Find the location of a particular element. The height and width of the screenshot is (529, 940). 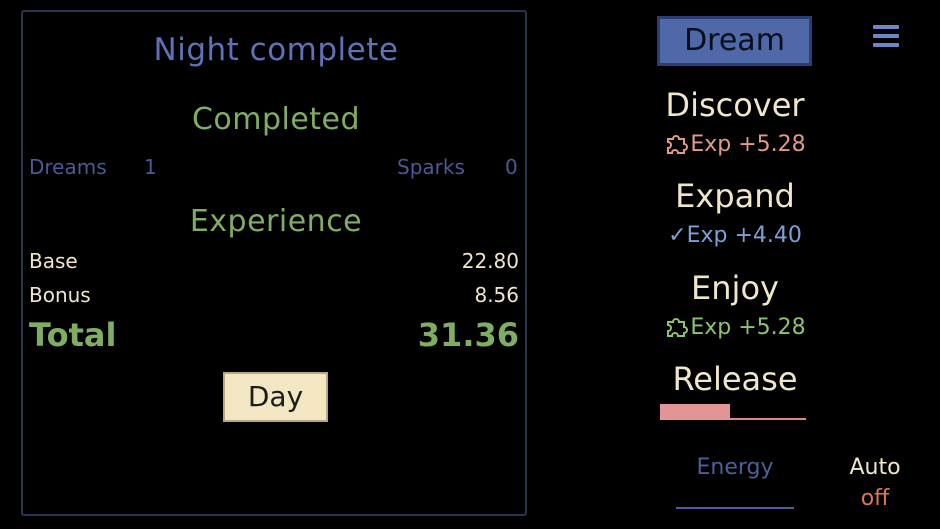

total-value: 31.36 is located at coordinates (468, 335).